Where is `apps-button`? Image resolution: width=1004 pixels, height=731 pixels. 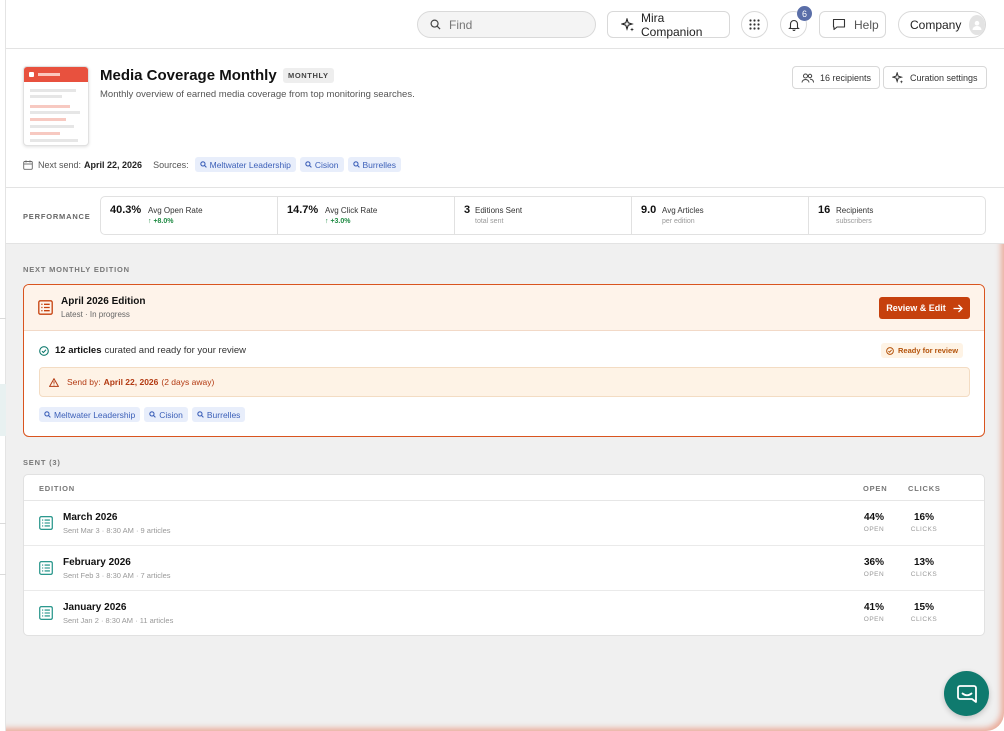 apps-button is located at coordinates (754, 24).